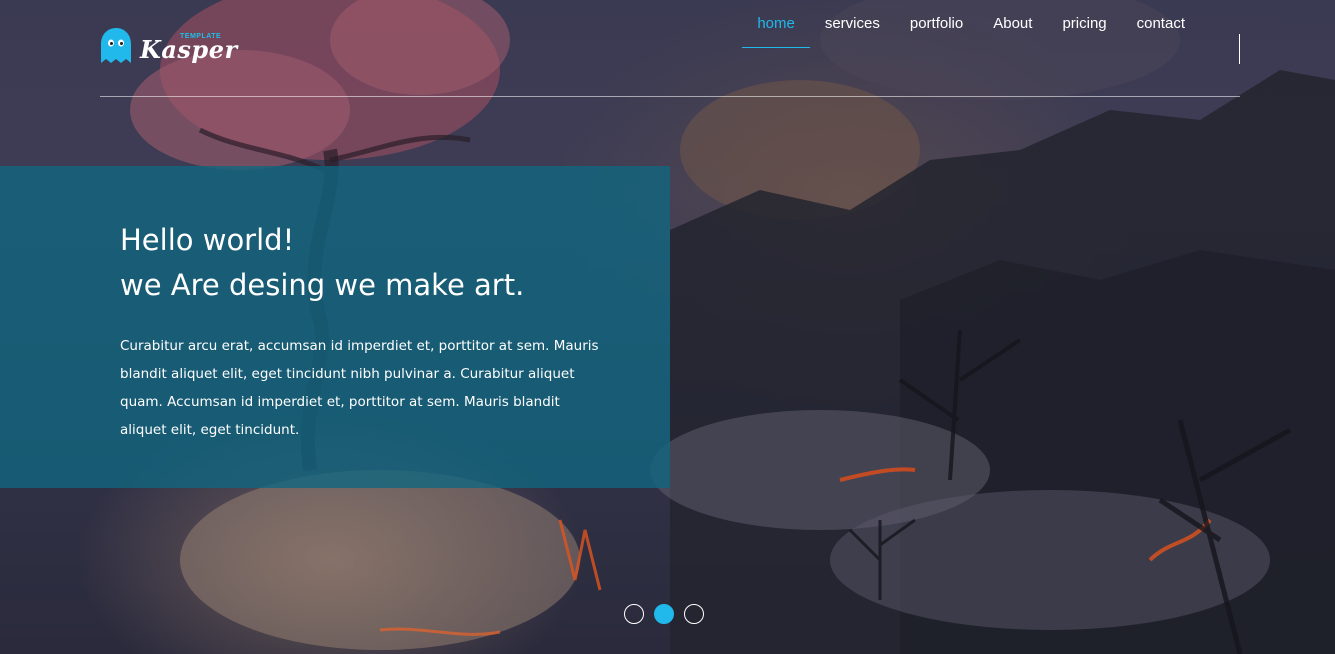 This screenshot has width=1335, height=654. Describe the element at coordinates (1084, 24) in the screenshot. I see `nav-item-pricing: pricing` at that location.